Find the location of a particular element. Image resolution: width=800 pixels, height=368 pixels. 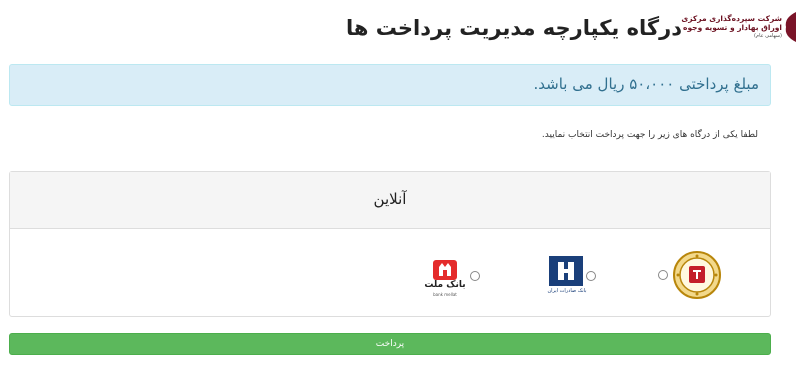

bank-melli-icon is located at coordinates (697, 275).